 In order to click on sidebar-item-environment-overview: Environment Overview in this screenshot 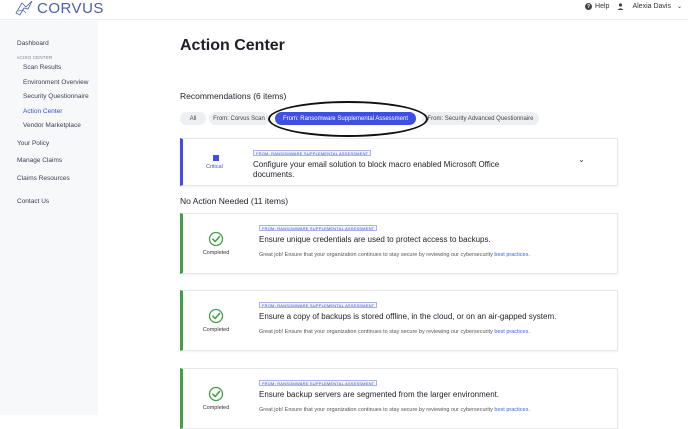, I will do `click(55, 82)`.